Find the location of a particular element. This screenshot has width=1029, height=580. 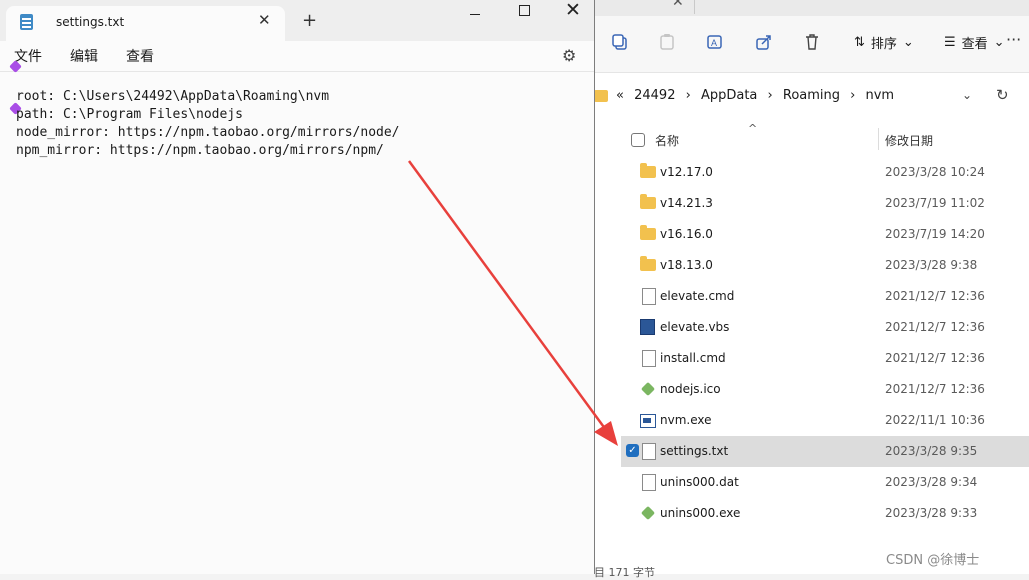

minimize-icon is located at coordinates (475, 14).